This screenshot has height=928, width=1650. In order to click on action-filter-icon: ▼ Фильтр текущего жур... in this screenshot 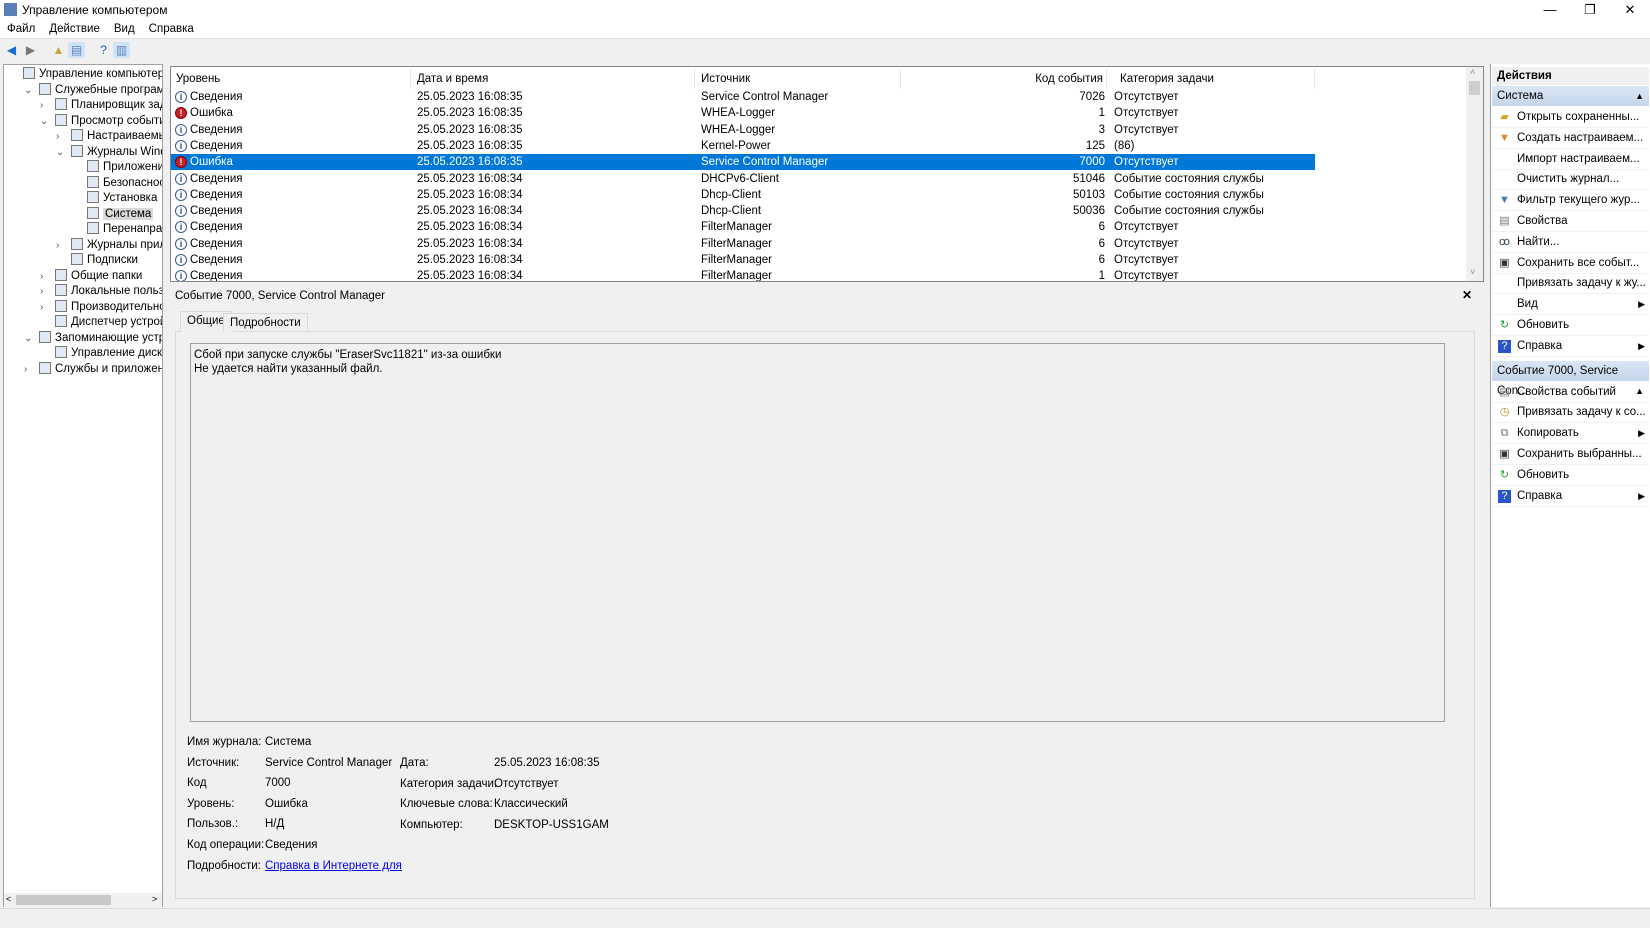, I will do `click(1570, 201)`.